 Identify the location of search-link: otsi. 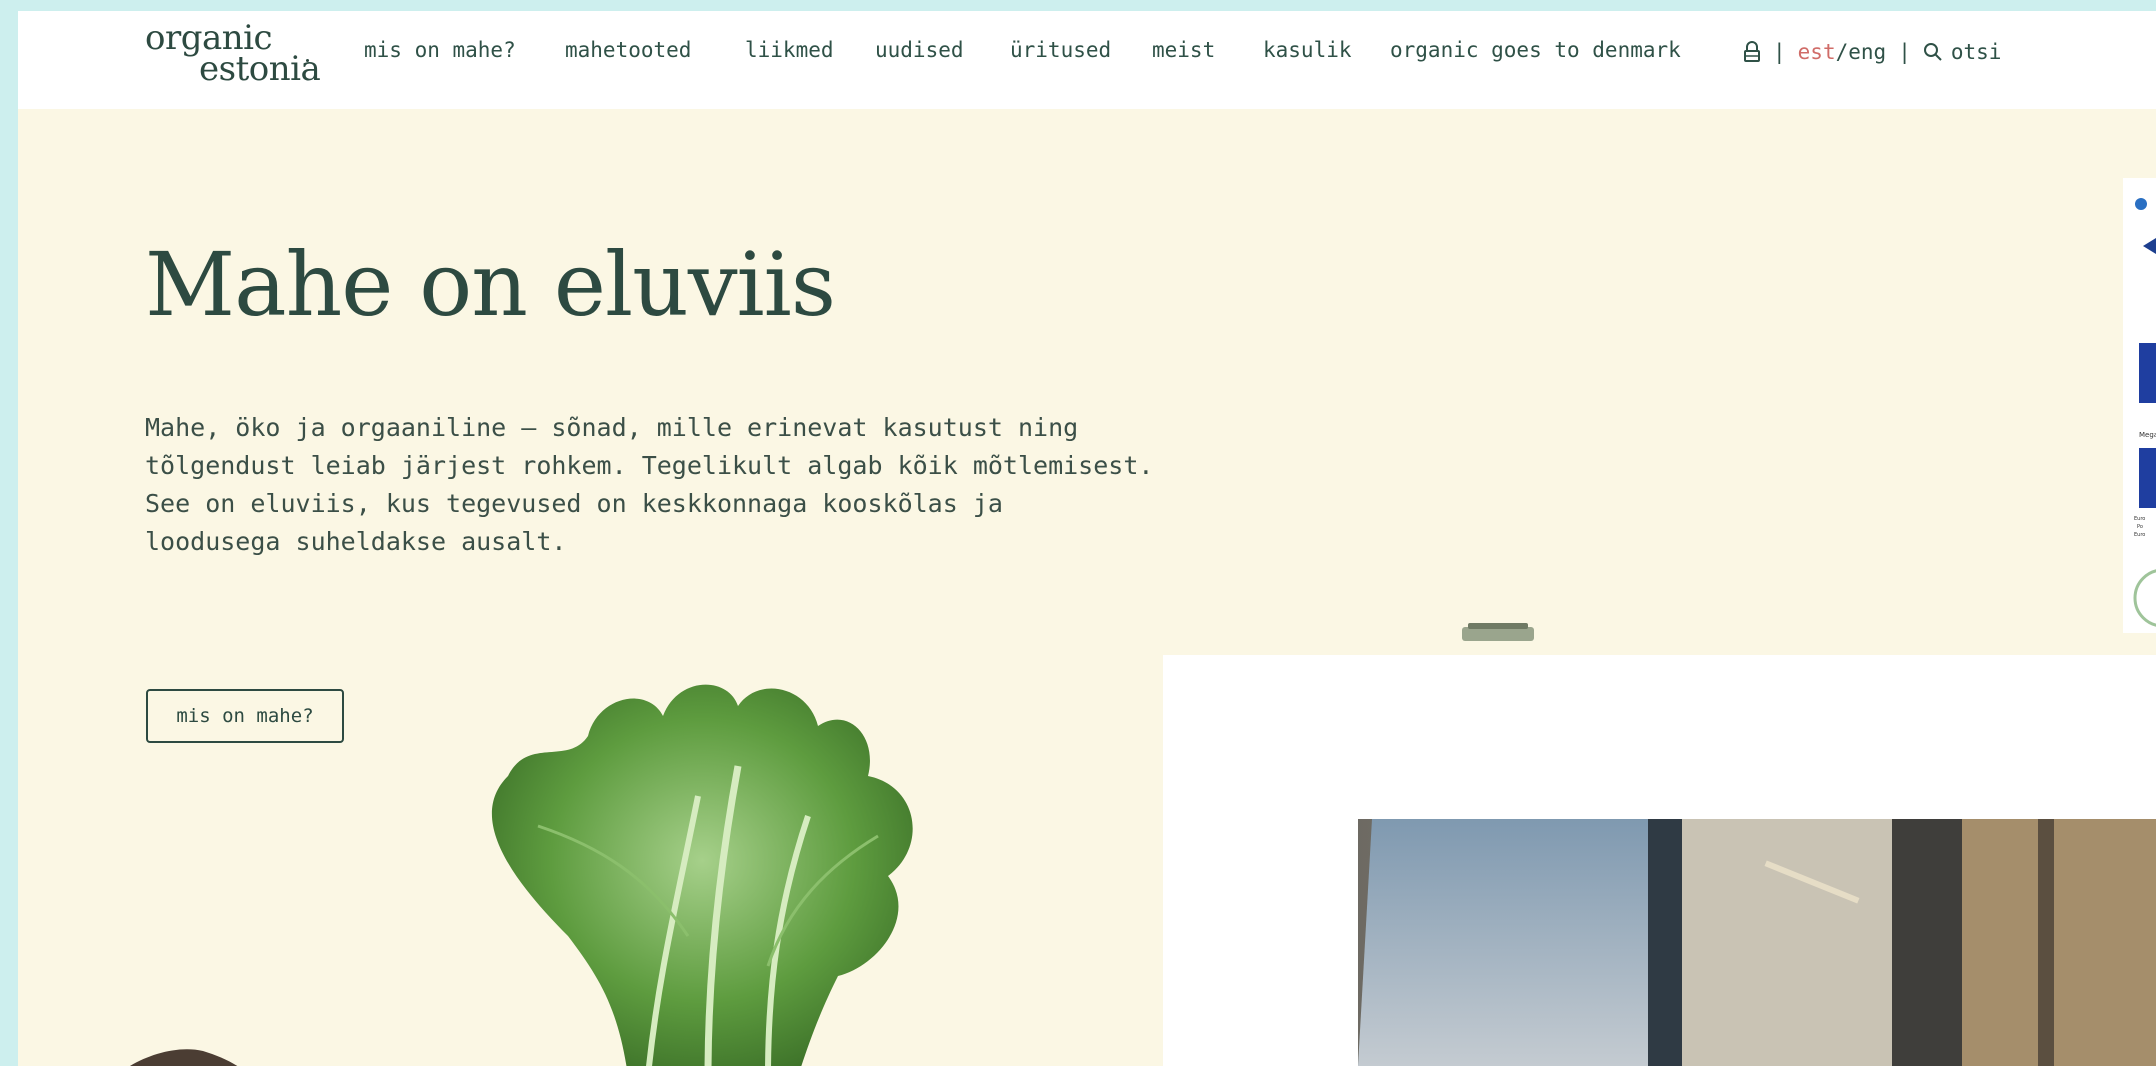
(1962, 52).